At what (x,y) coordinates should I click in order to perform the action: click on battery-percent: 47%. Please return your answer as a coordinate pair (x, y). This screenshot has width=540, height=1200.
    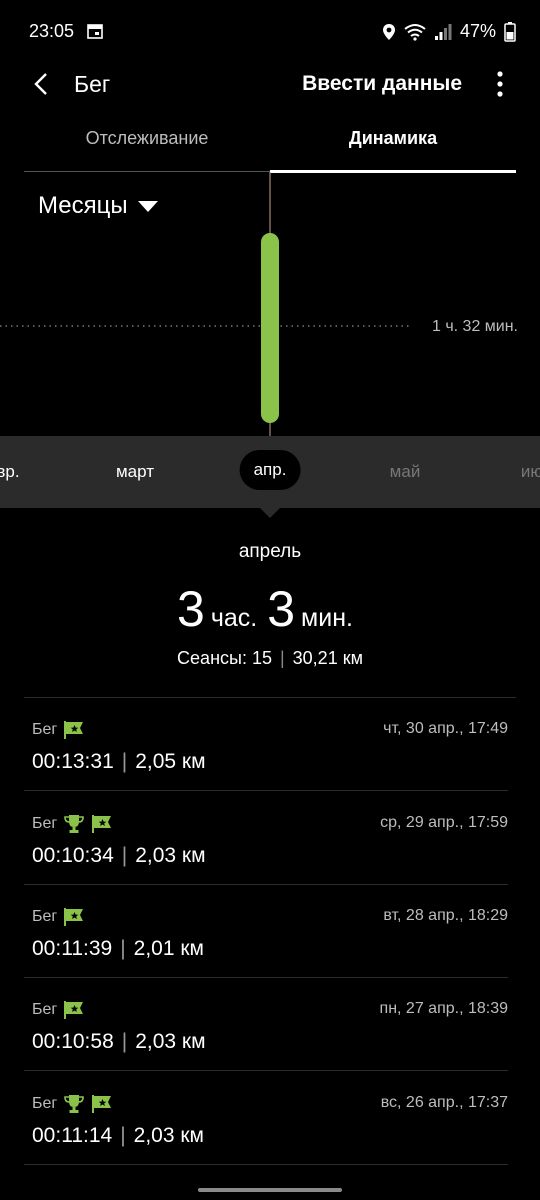
    Looking at the image, I should click on (477, 31).